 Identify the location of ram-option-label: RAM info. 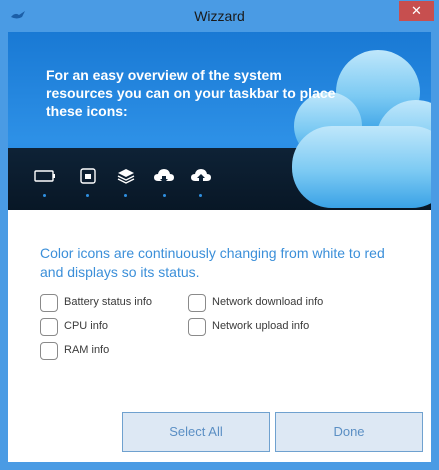
(87, 350).